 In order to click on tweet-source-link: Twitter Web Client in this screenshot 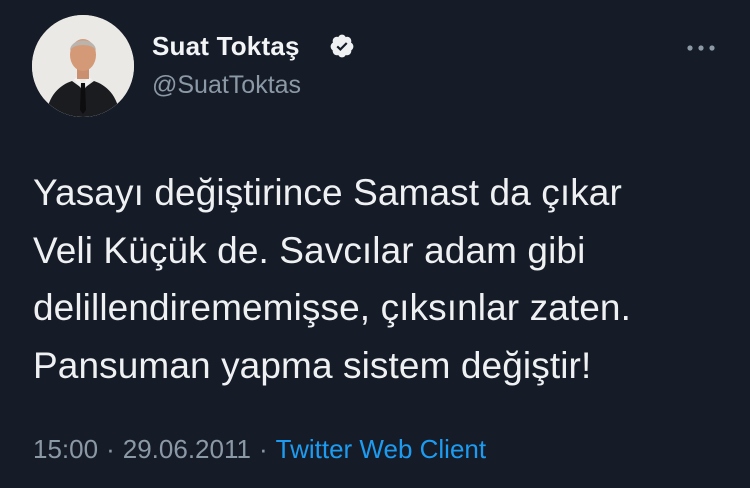, I will do `click(381, 449)`.